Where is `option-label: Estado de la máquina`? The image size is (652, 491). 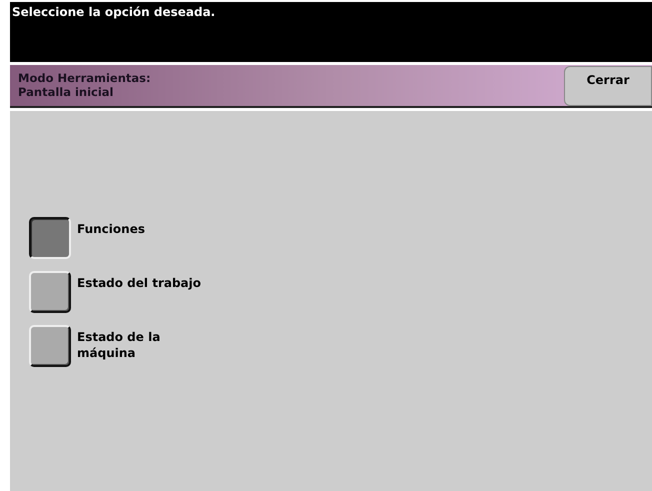
option-label: Estado de la máquina is located at coordinates (118, 345).